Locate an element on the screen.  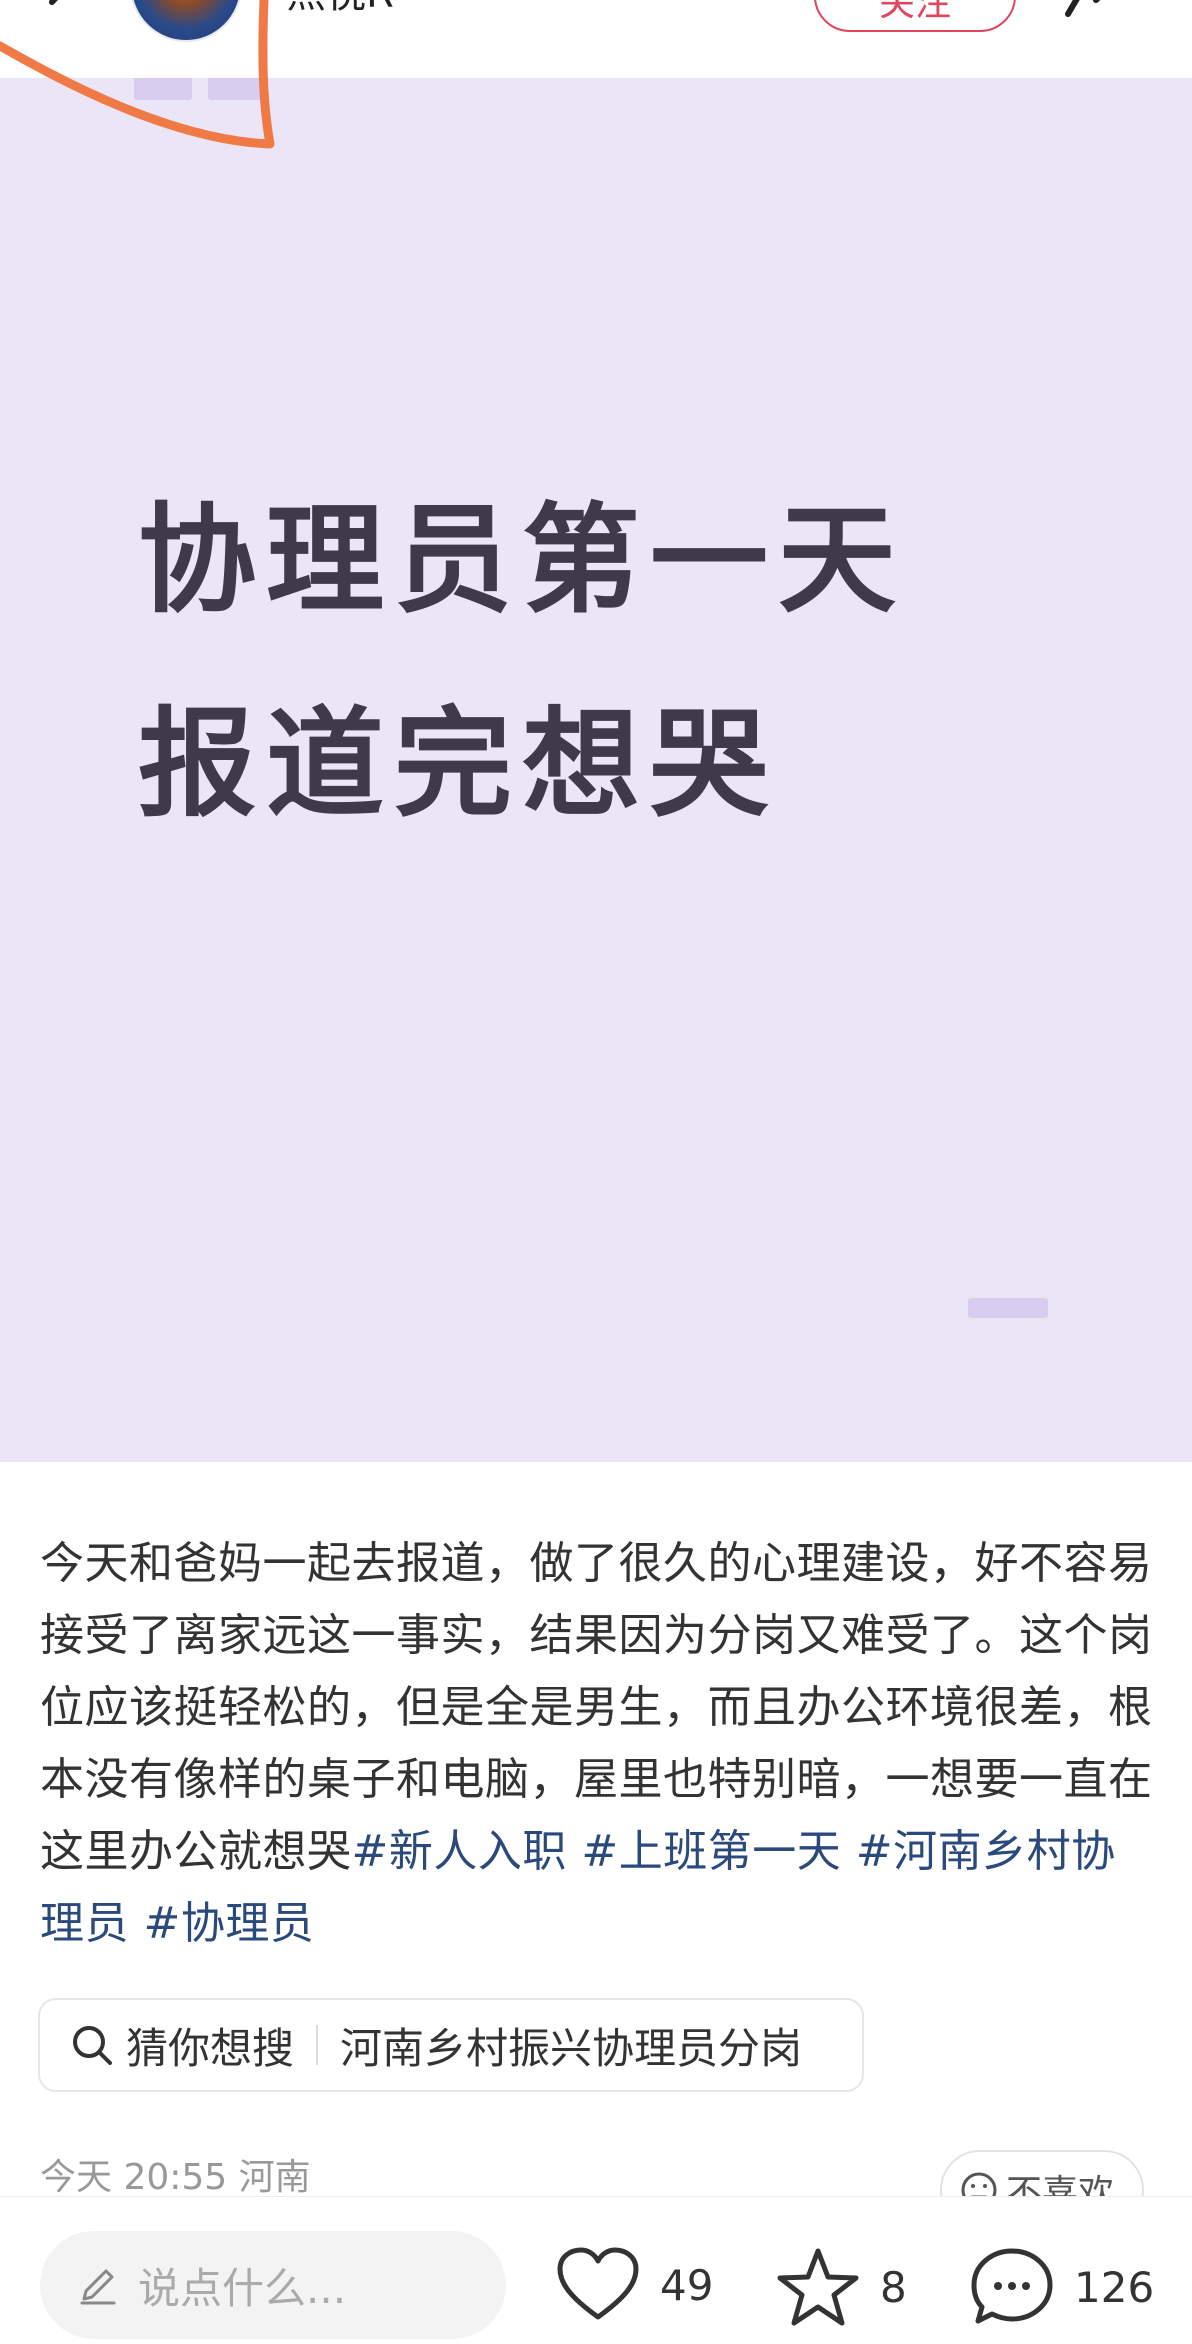
suggested-search: 猜你想搜 河南乡村振兴协理员分岗 is located at coordinates (451, 2045).